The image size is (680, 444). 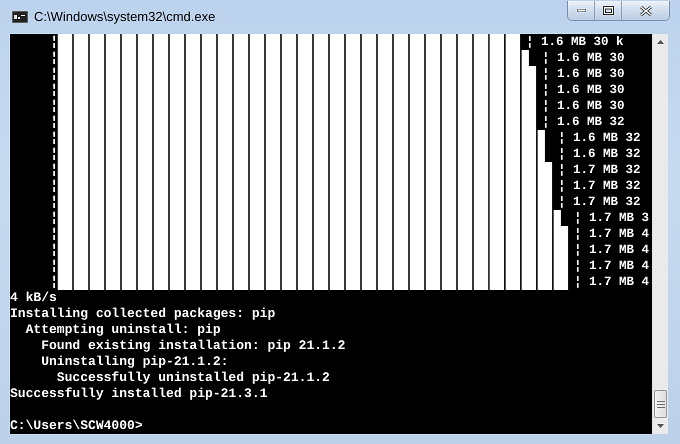 I want to click on console-icon, so click(x=20, y=17).